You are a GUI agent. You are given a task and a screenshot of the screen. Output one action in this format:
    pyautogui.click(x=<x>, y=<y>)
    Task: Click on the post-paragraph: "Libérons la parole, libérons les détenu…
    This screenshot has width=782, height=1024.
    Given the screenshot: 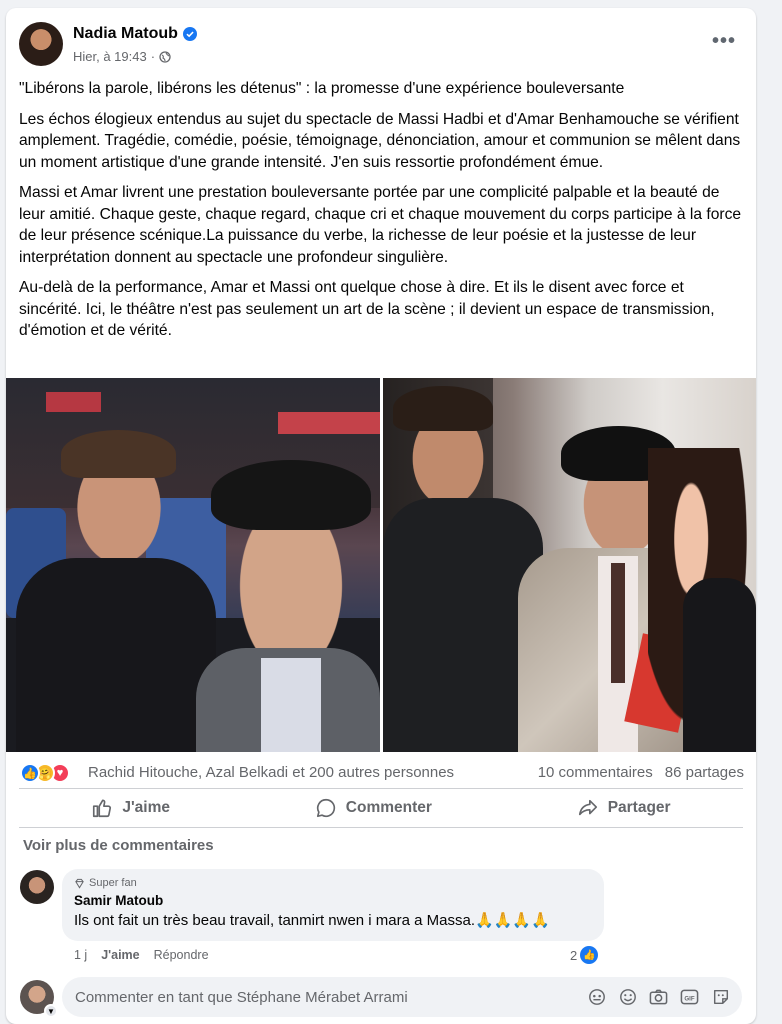 What is the action you would take?
    pyautogui.click(x=322, y=88)
    